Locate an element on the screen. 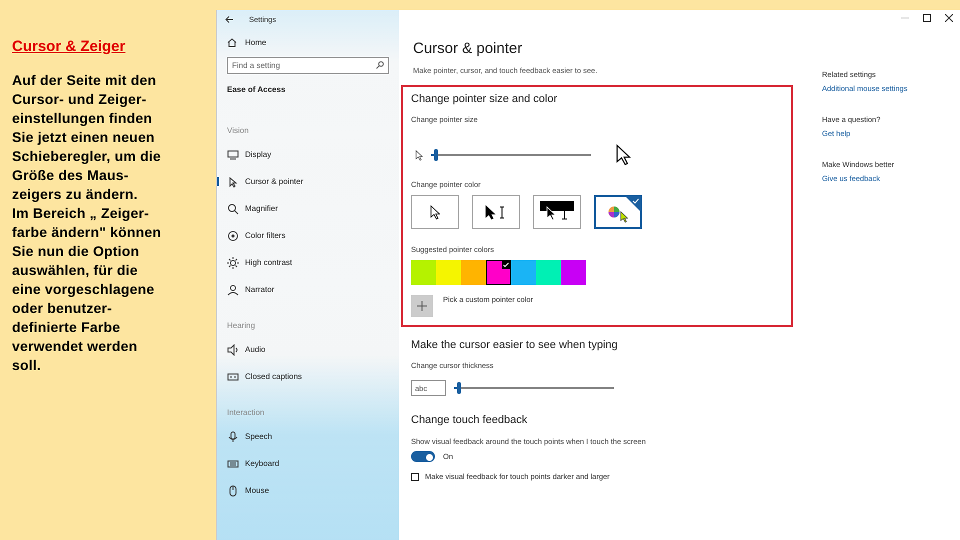  keyboard-icon is located at coordinates (233, 464).